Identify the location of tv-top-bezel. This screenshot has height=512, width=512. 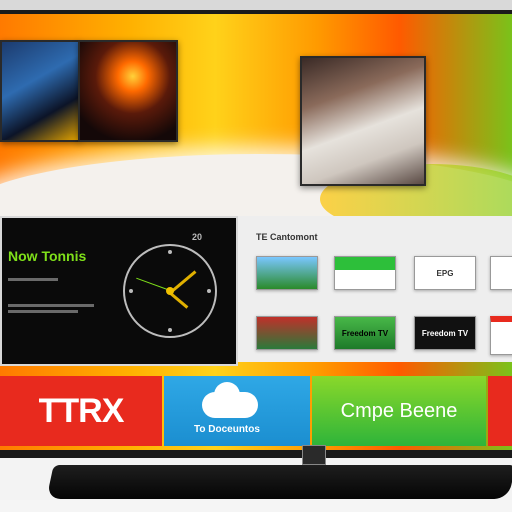
(256, 7).